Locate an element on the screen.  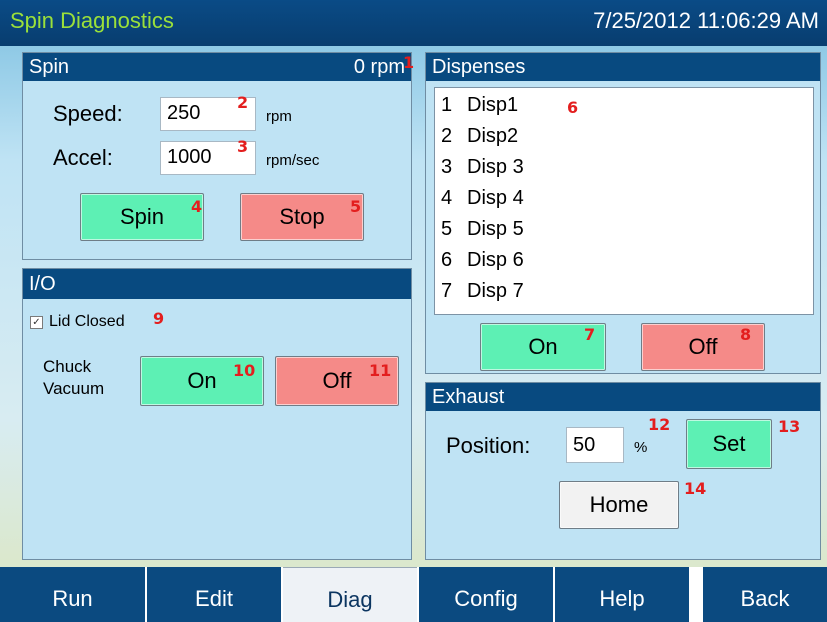
list-item: 7 Disp 7 is located at coordinates (482, 291).